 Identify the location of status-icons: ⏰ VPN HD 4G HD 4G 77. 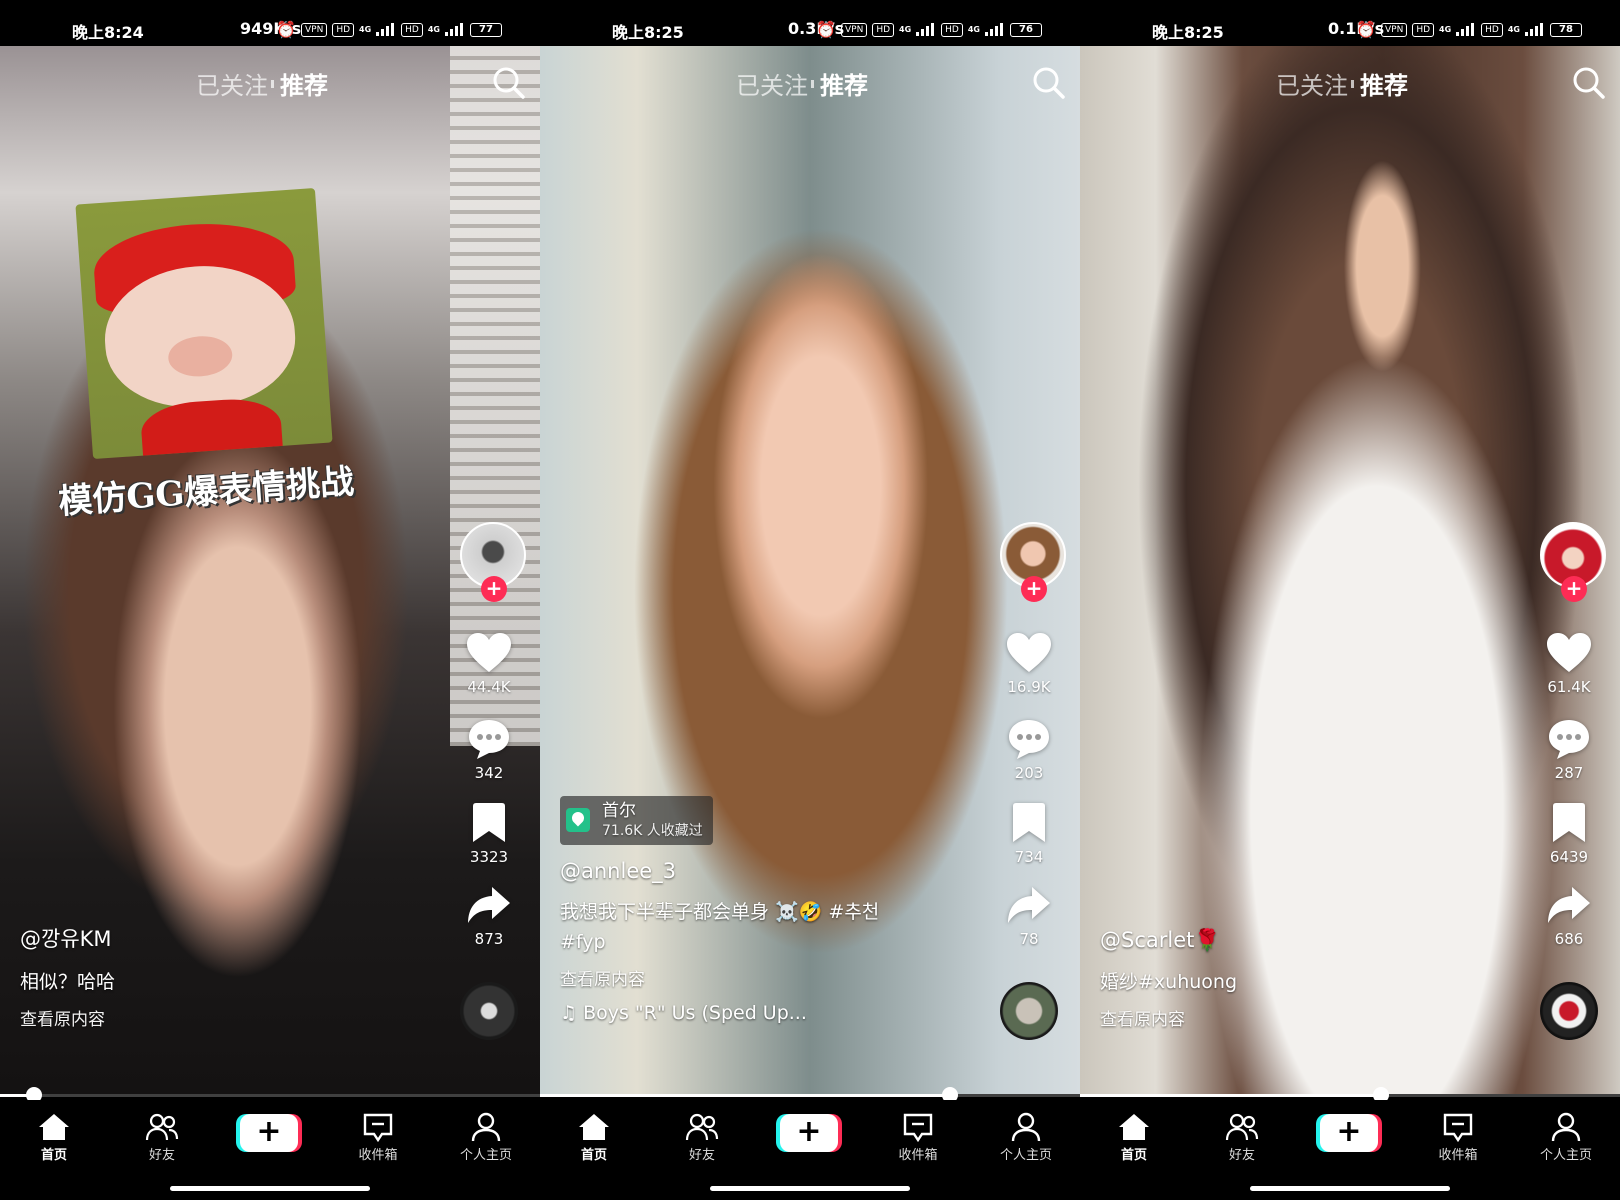
(389, 29).